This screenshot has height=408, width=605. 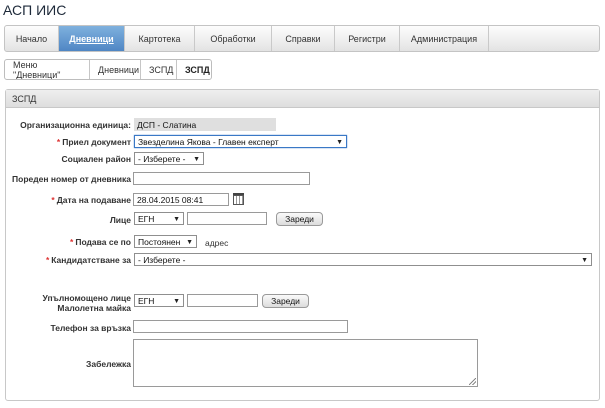 What do you see at coordinates (221, 178) in the screenshot?
I see `journal-number-input` at bounding box center [221, 178].